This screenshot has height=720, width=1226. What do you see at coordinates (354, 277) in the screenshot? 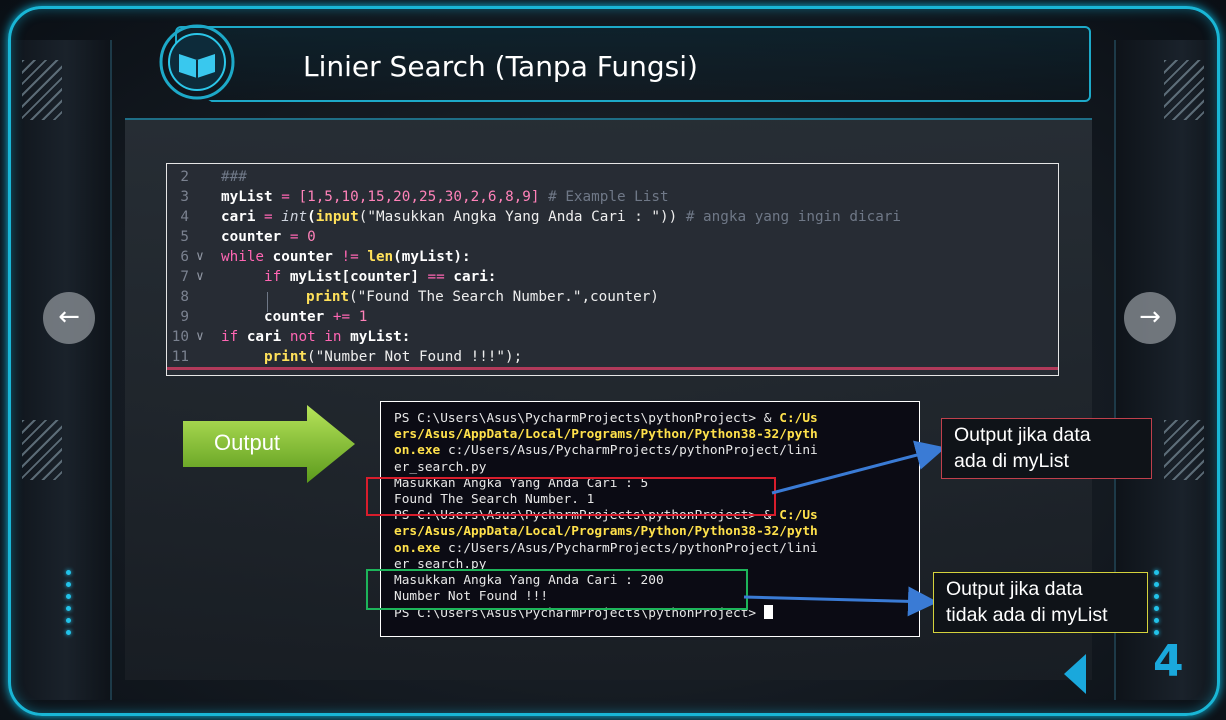
I see `code-token: myList[counter]` at bounding box center [354, 277].